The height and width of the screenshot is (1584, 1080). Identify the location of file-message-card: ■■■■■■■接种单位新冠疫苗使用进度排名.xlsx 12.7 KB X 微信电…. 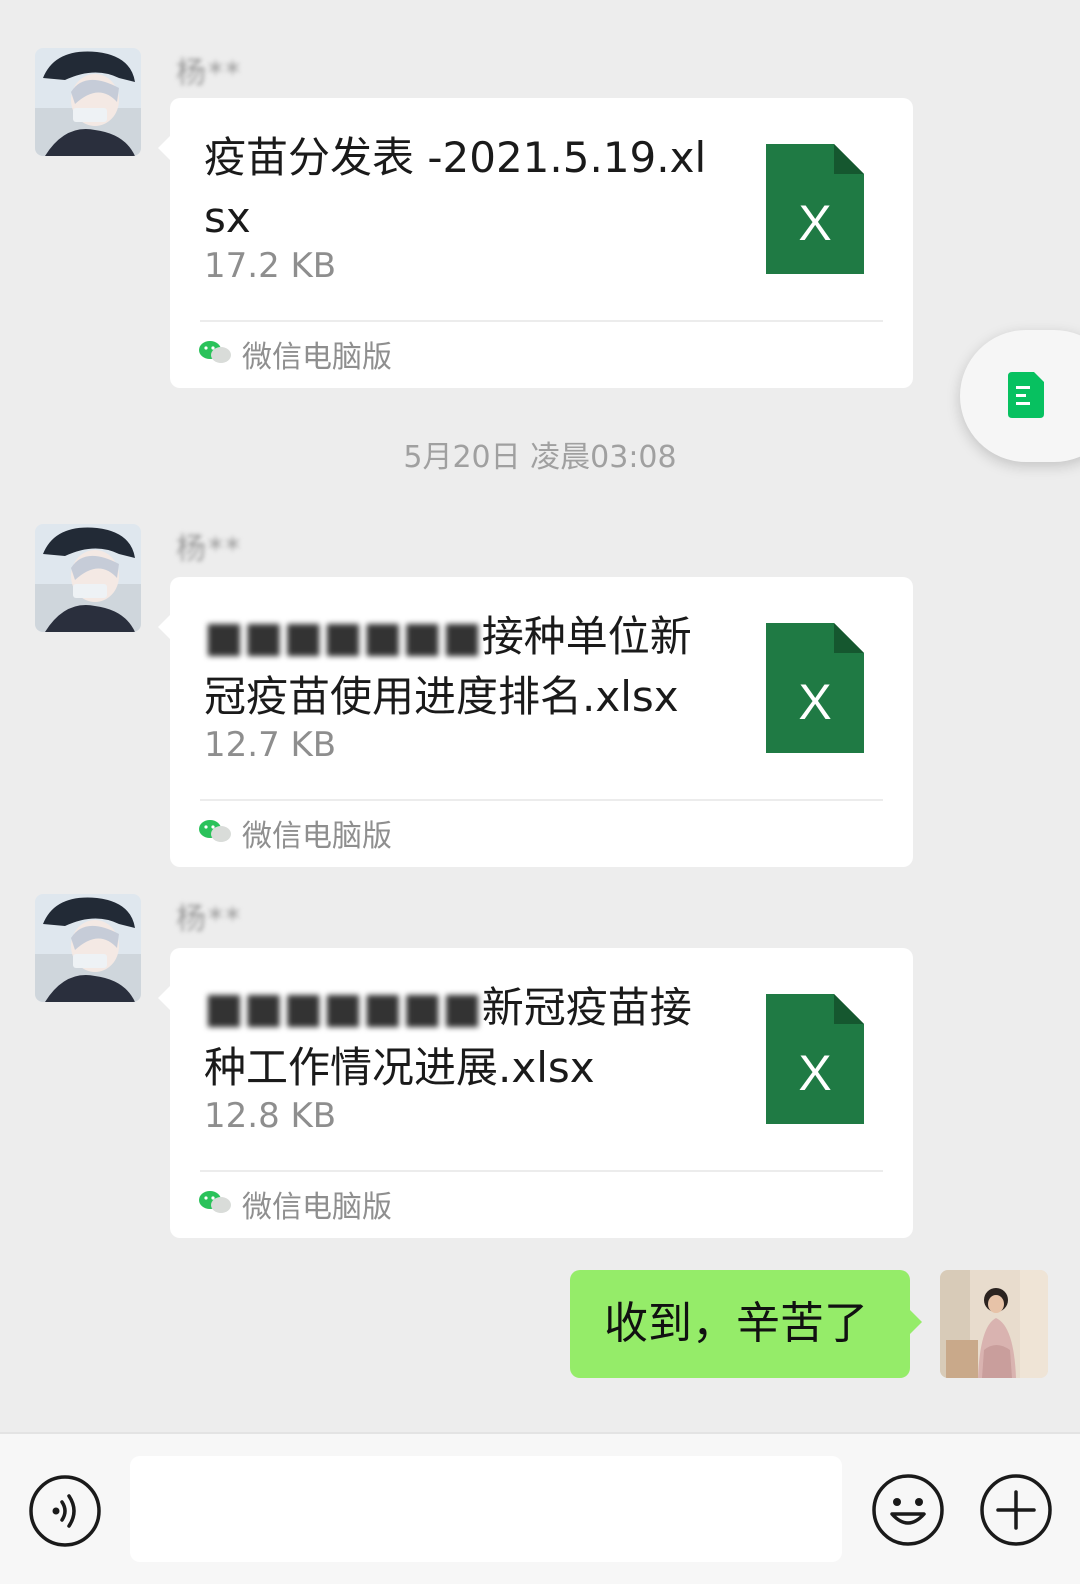
(535, 722).